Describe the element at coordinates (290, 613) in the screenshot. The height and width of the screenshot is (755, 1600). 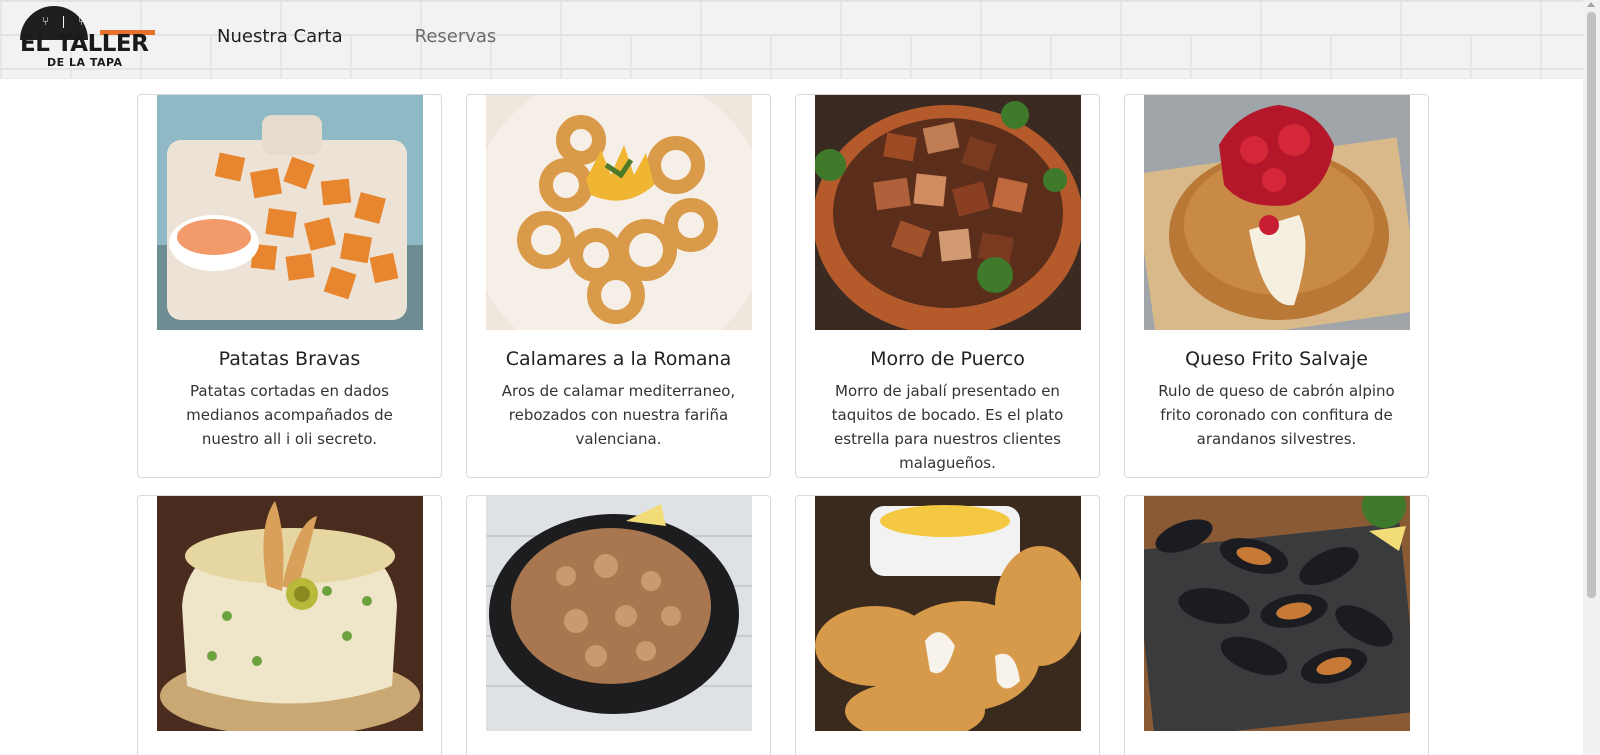
I see `ensaladilla-photo` at that location.